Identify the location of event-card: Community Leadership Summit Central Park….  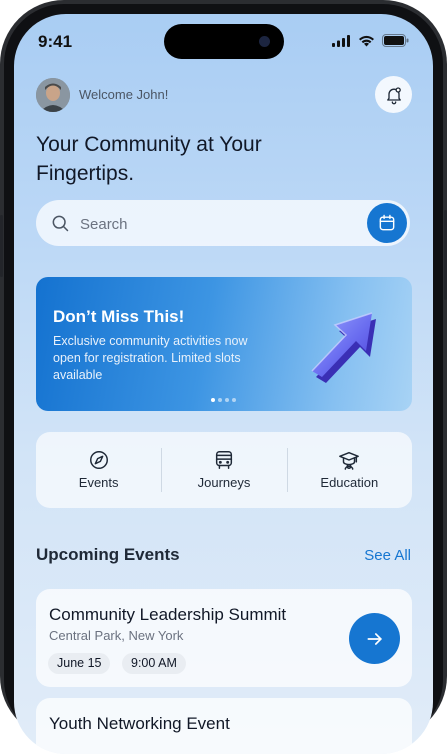
(224, 638).